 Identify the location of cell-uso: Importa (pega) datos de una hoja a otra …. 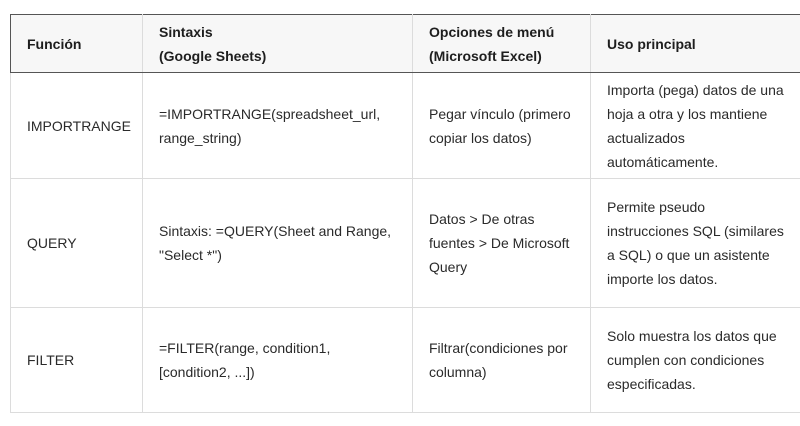
(695, 125).